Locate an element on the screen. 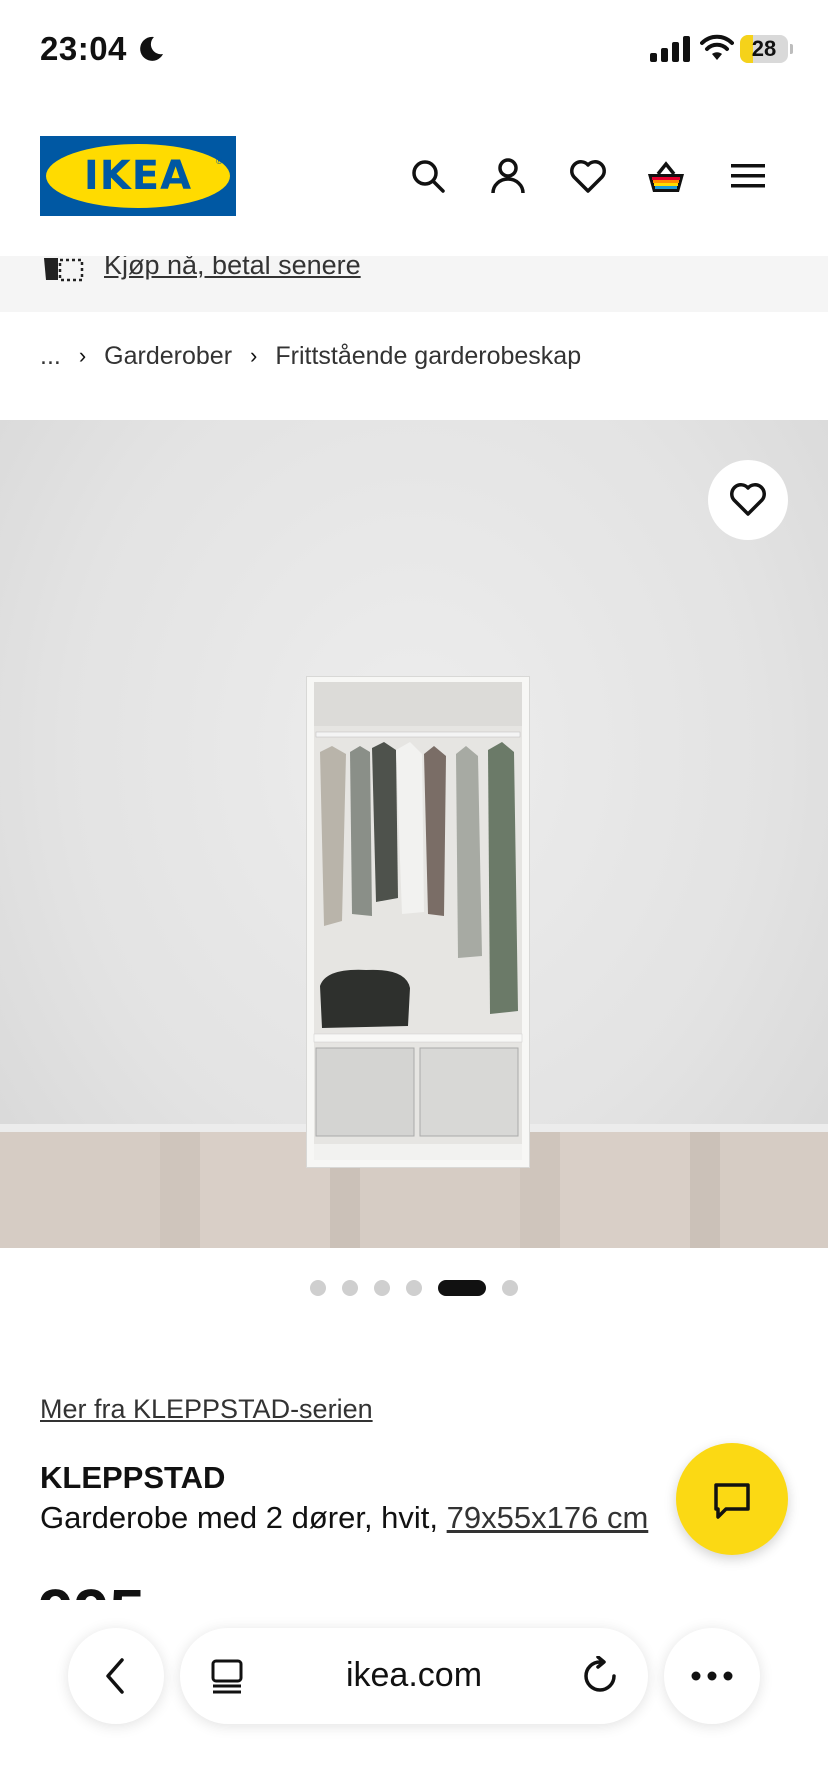 The width and height of the screenshot is (828, 1792). ikea-logo: IKEA ® is located at coordinates (138, 176).